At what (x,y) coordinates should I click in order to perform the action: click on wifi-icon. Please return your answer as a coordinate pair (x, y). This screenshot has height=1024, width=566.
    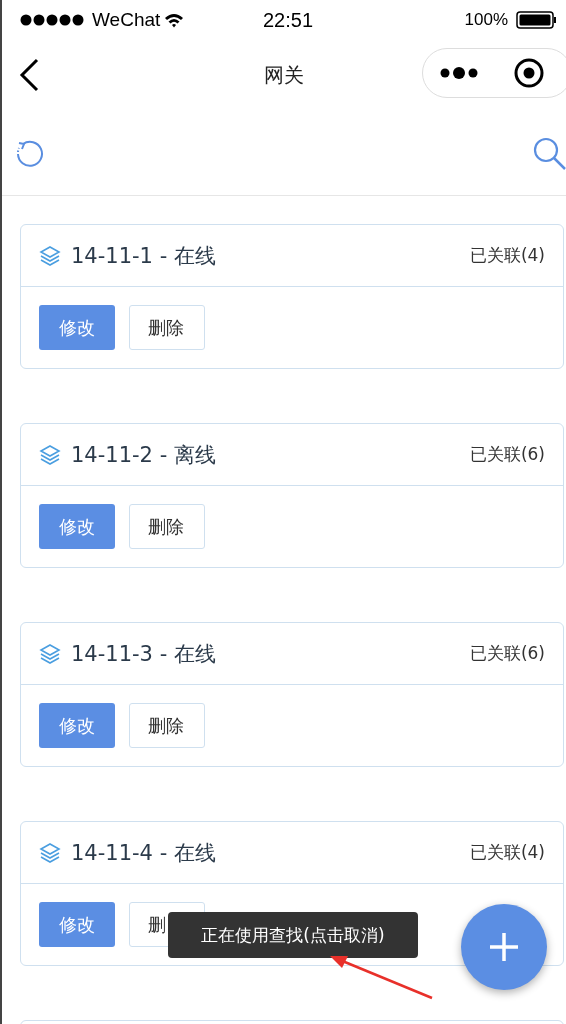
    Looking at the image, I should click on (174, 20).